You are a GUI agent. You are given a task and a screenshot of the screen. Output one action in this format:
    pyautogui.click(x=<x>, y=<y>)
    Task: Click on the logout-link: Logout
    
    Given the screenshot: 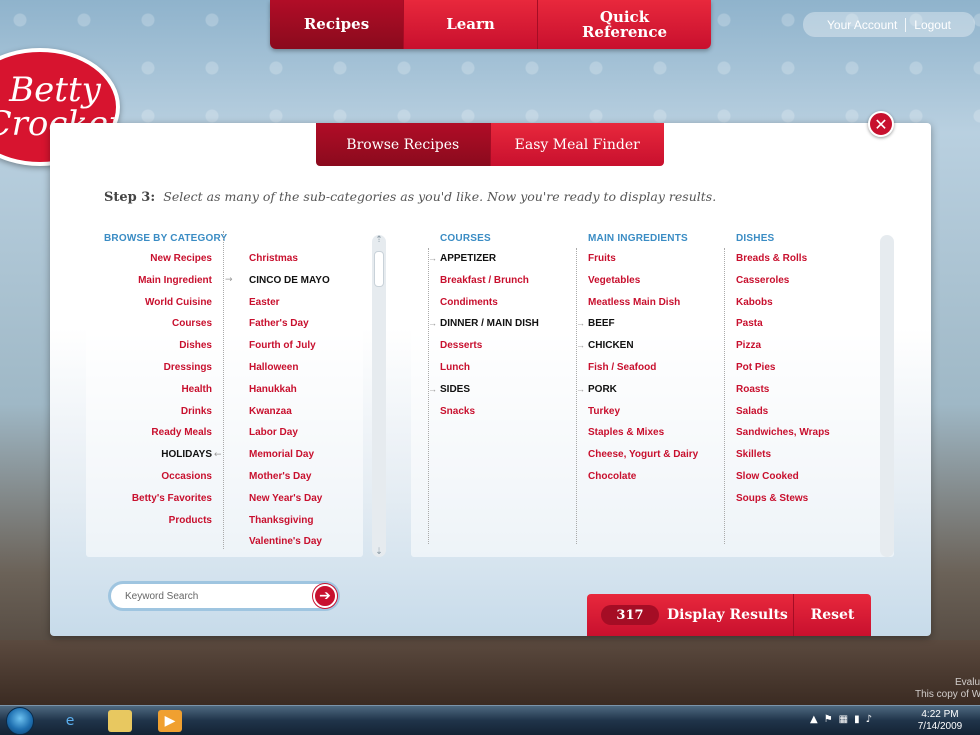 What is the action you would take?
    pyautogui.click(x=932, y=25)
    